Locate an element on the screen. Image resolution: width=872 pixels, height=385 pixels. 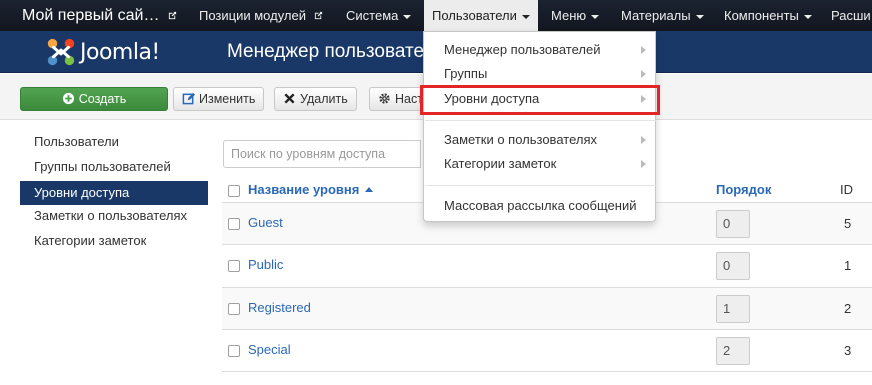
nav-content-label: Материалы is located at coordinates (656, 15).